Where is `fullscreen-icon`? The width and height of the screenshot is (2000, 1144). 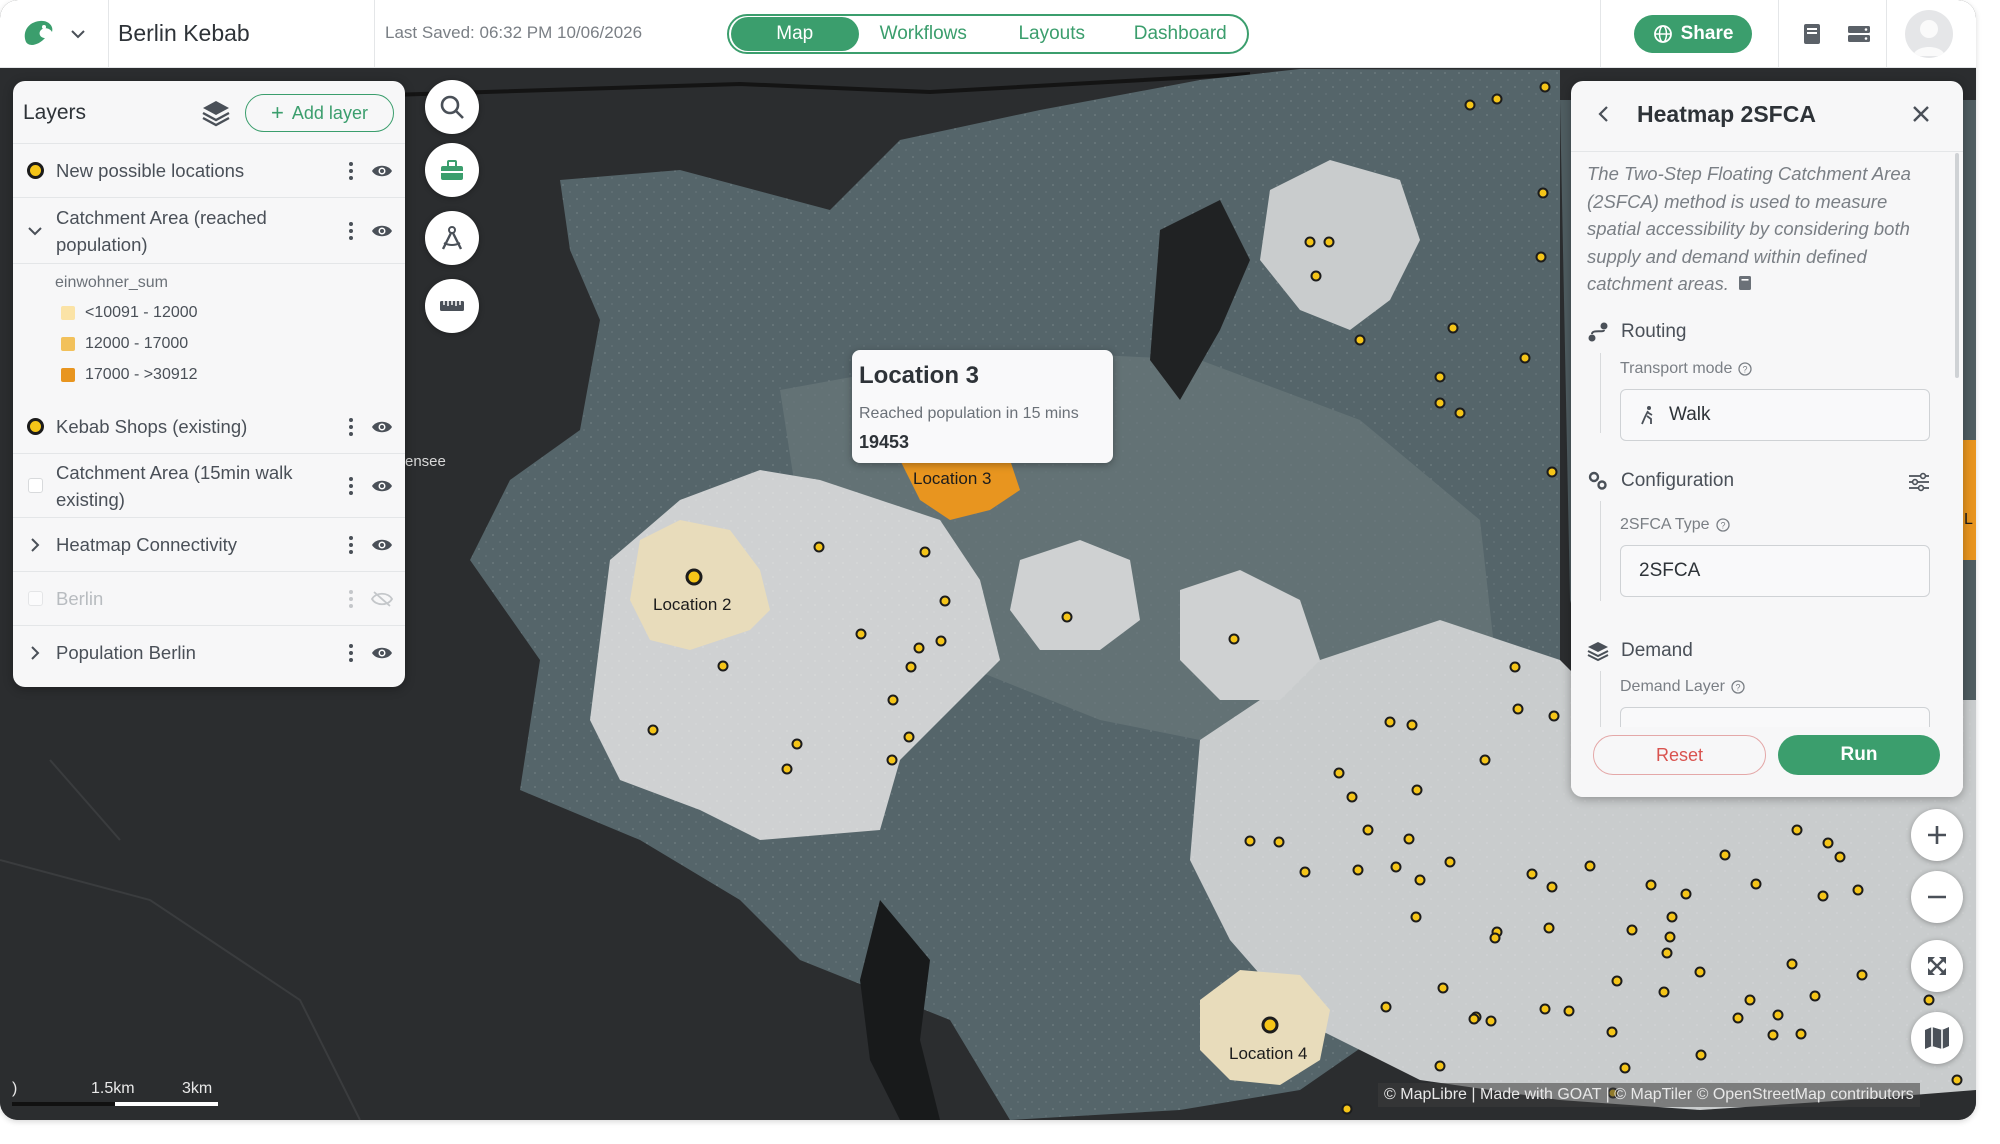
fullscreen-icon is located at coordinates (1937, 966).